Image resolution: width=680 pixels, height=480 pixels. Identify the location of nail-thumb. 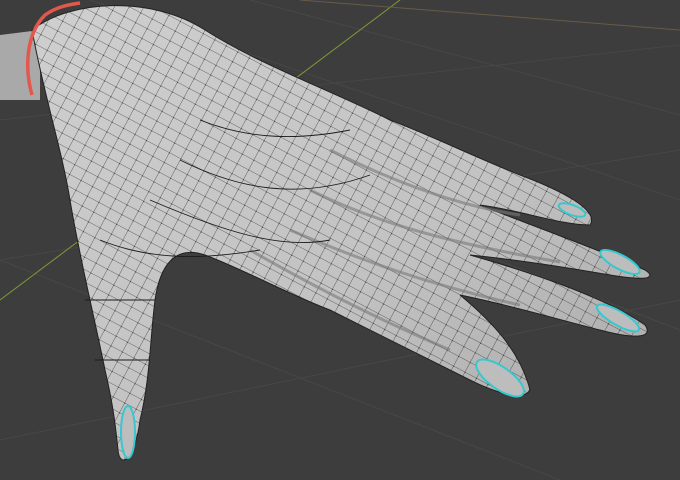
(128, 432).